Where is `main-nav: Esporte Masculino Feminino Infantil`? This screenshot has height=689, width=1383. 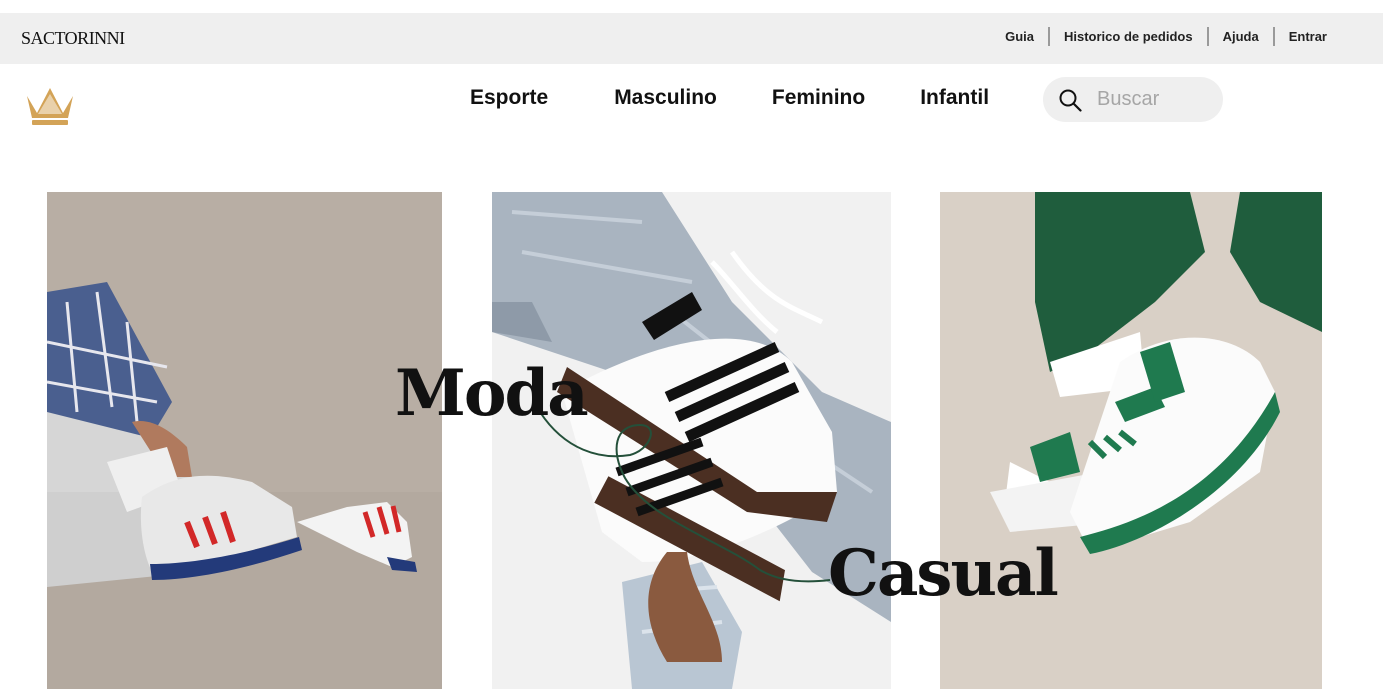 main-nav: Esporte Masculino Feminino Infantil is located at coordinates (729, 98).